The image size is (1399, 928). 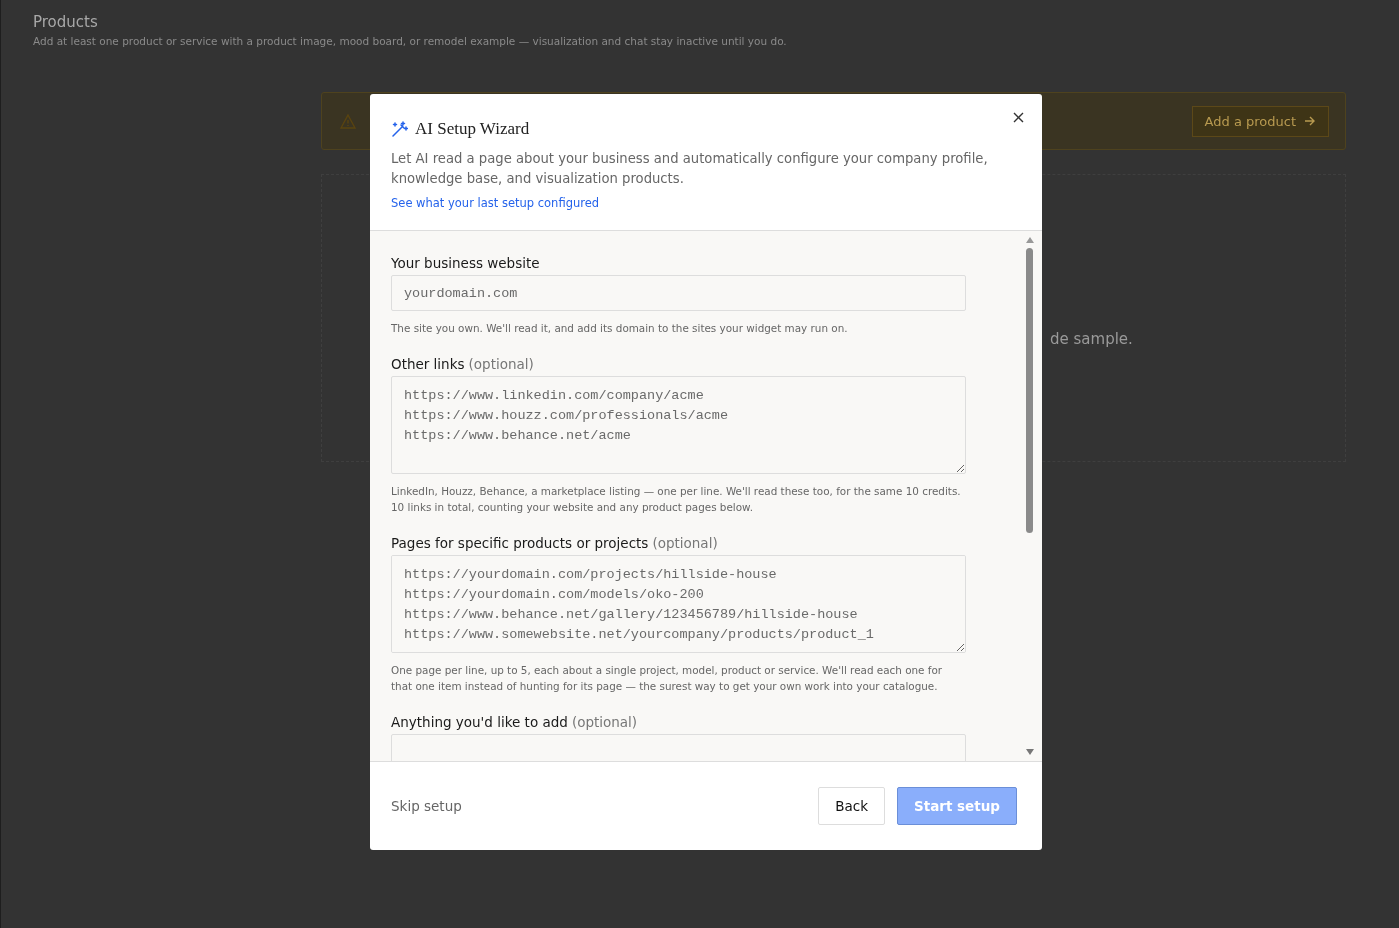 What do you see at coordinates (399, 129) in the screenshot?
I see `magic-wand-icon` at bounding box center [399, 129].